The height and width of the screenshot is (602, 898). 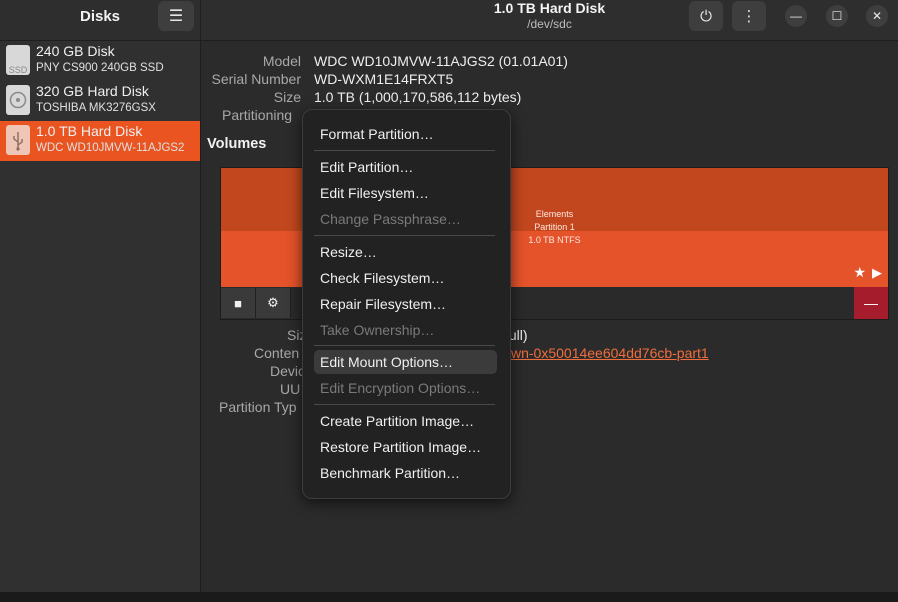 I want to click on disk-list-item: SSD 240 GB Disk PNY CS900 240GB SSD, so click(x=100, y=61).